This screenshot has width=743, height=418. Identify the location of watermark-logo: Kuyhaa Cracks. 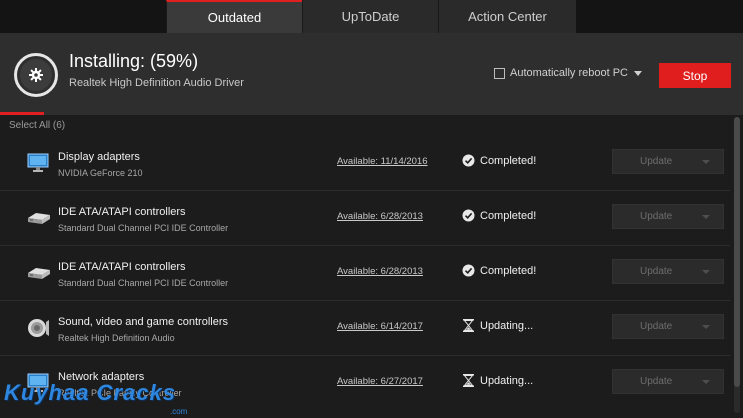
(90, 392).